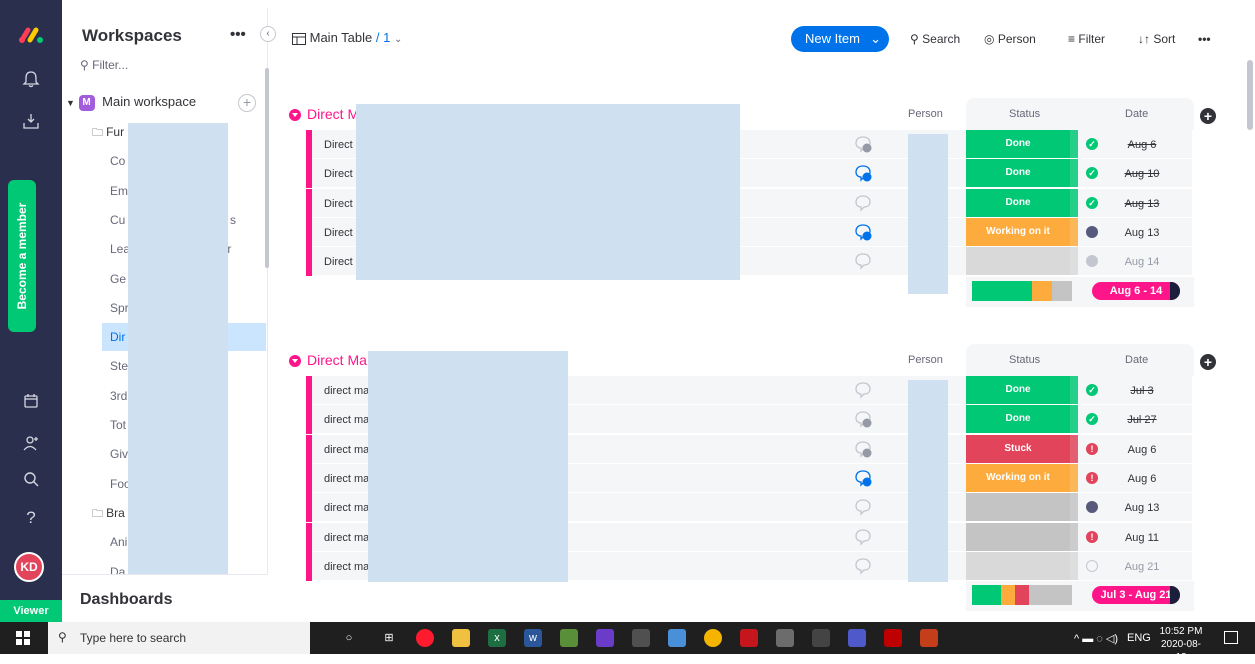  I want to click on chrome-icon, so click(713, 638).